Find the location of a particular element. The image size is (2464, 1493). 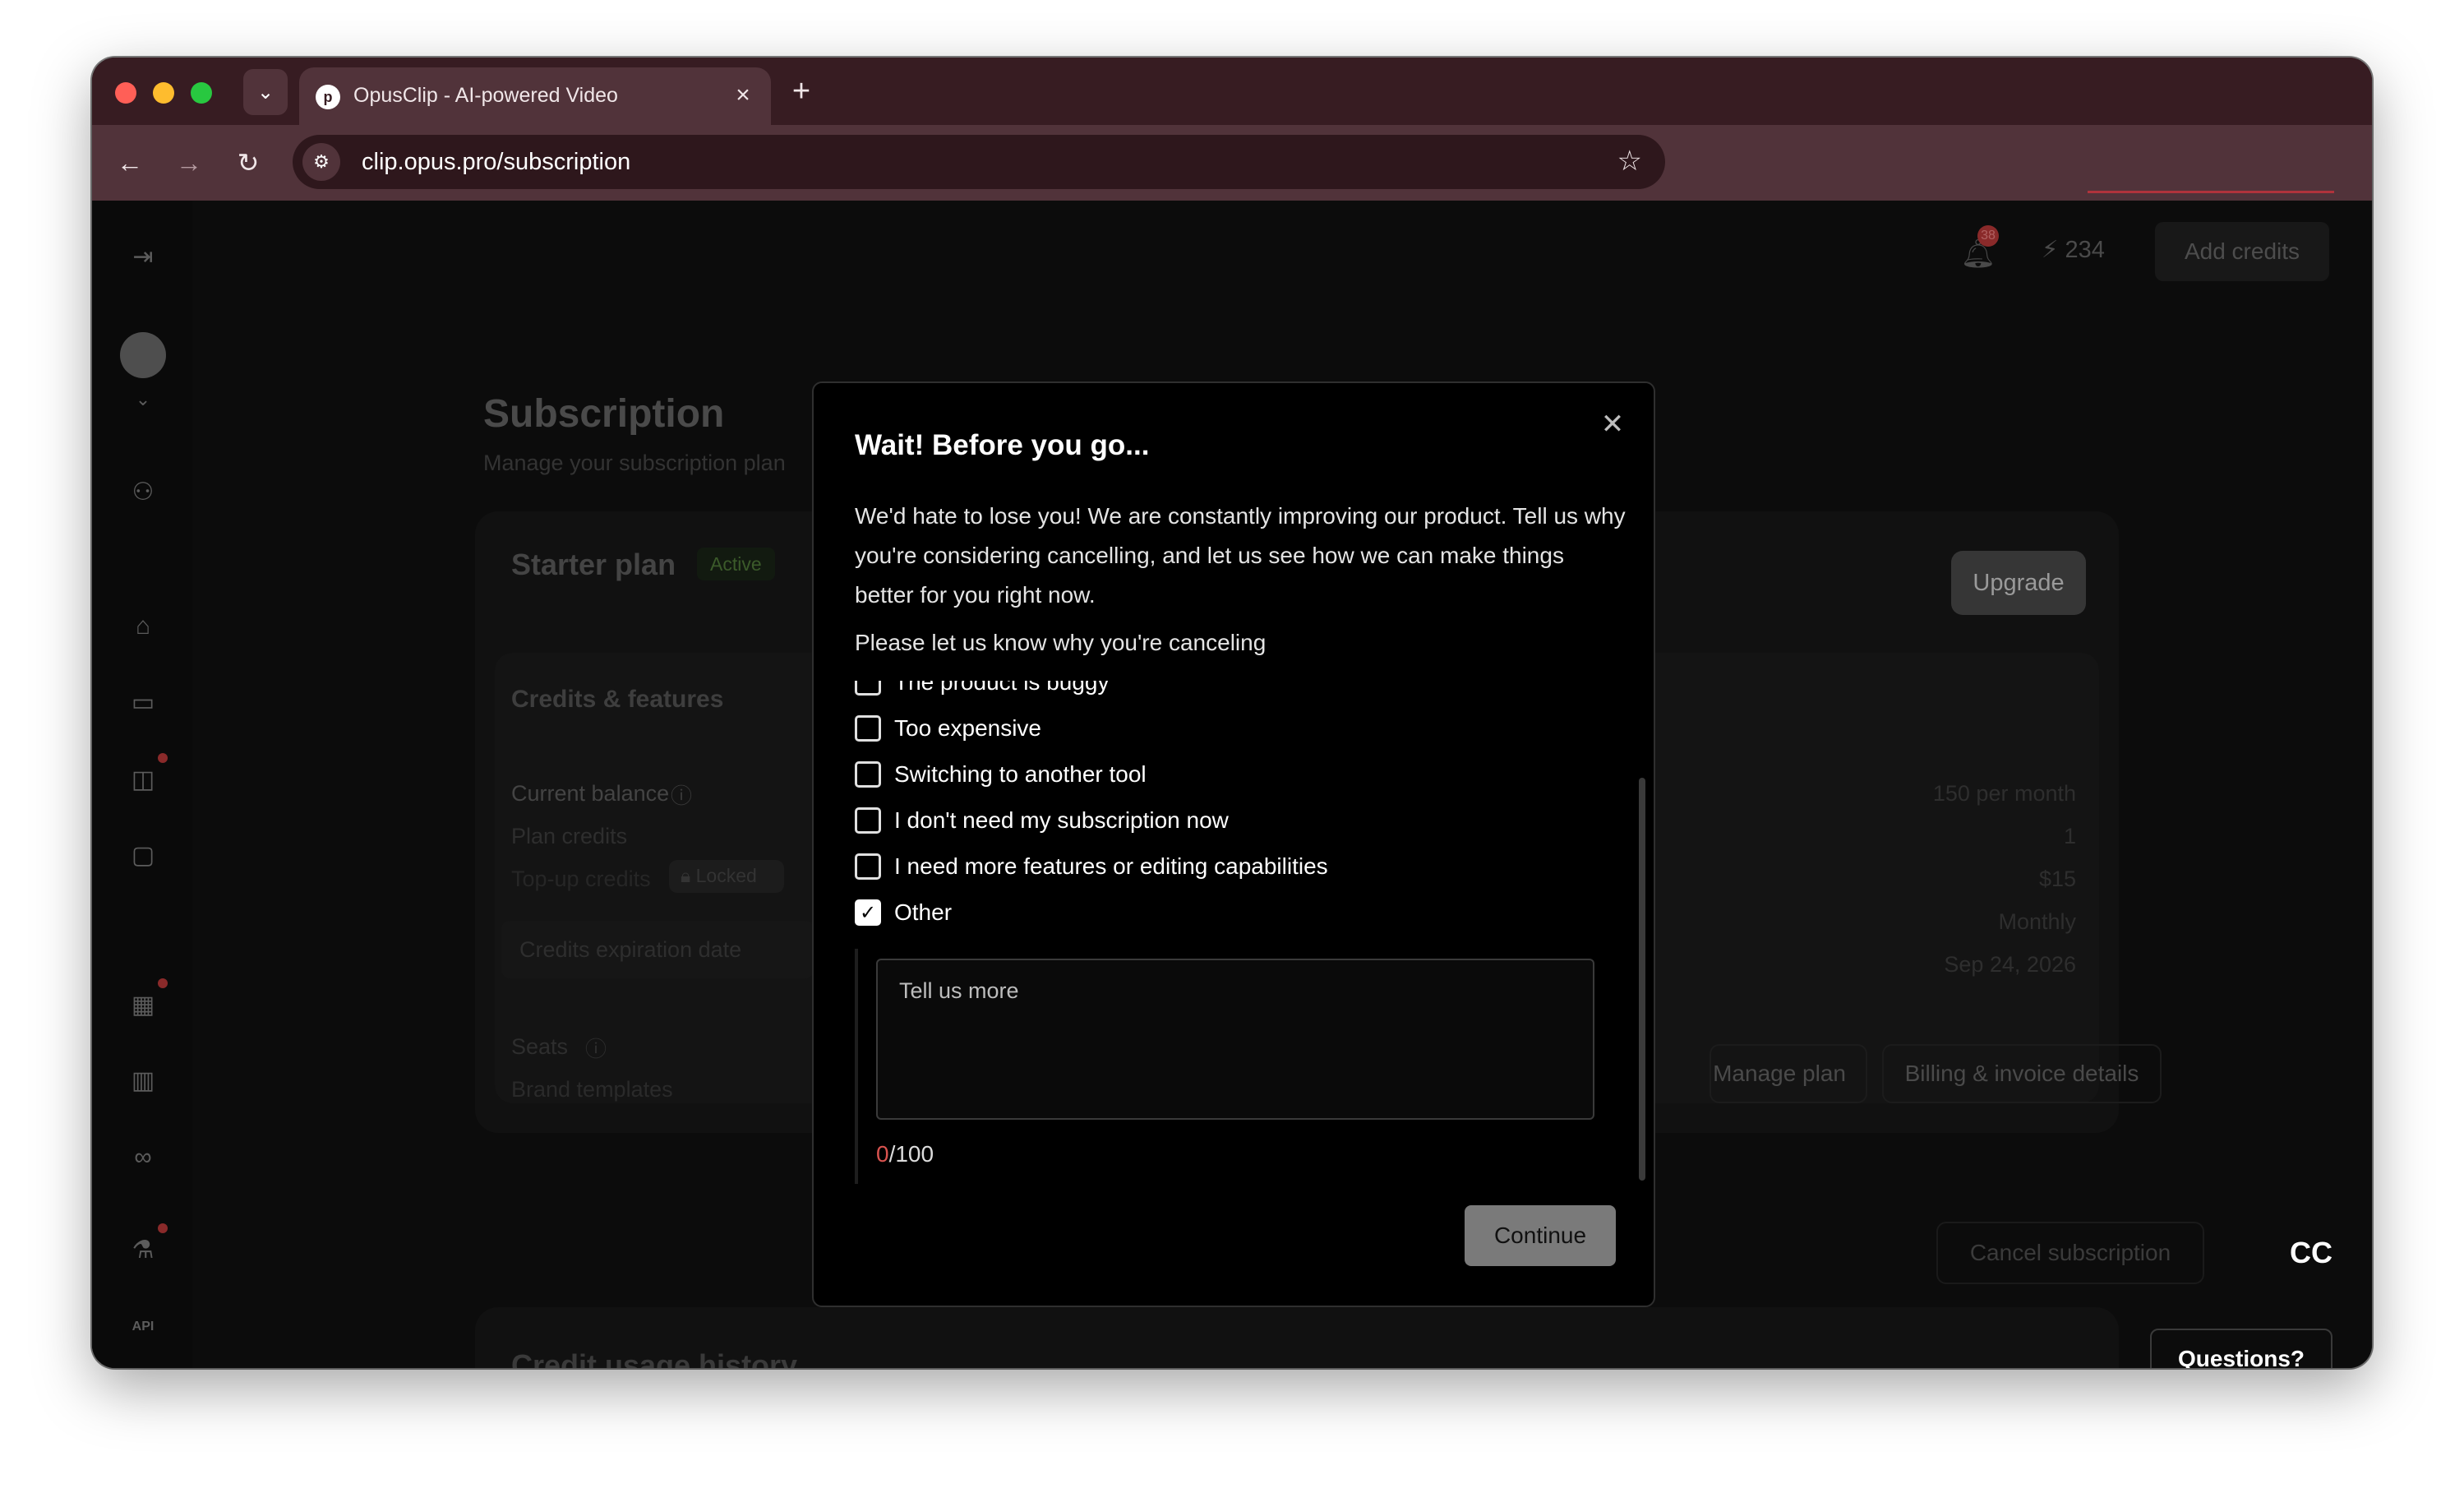

credit-usage-history-title: Credit usage history is located at coordinates (654, 1358).